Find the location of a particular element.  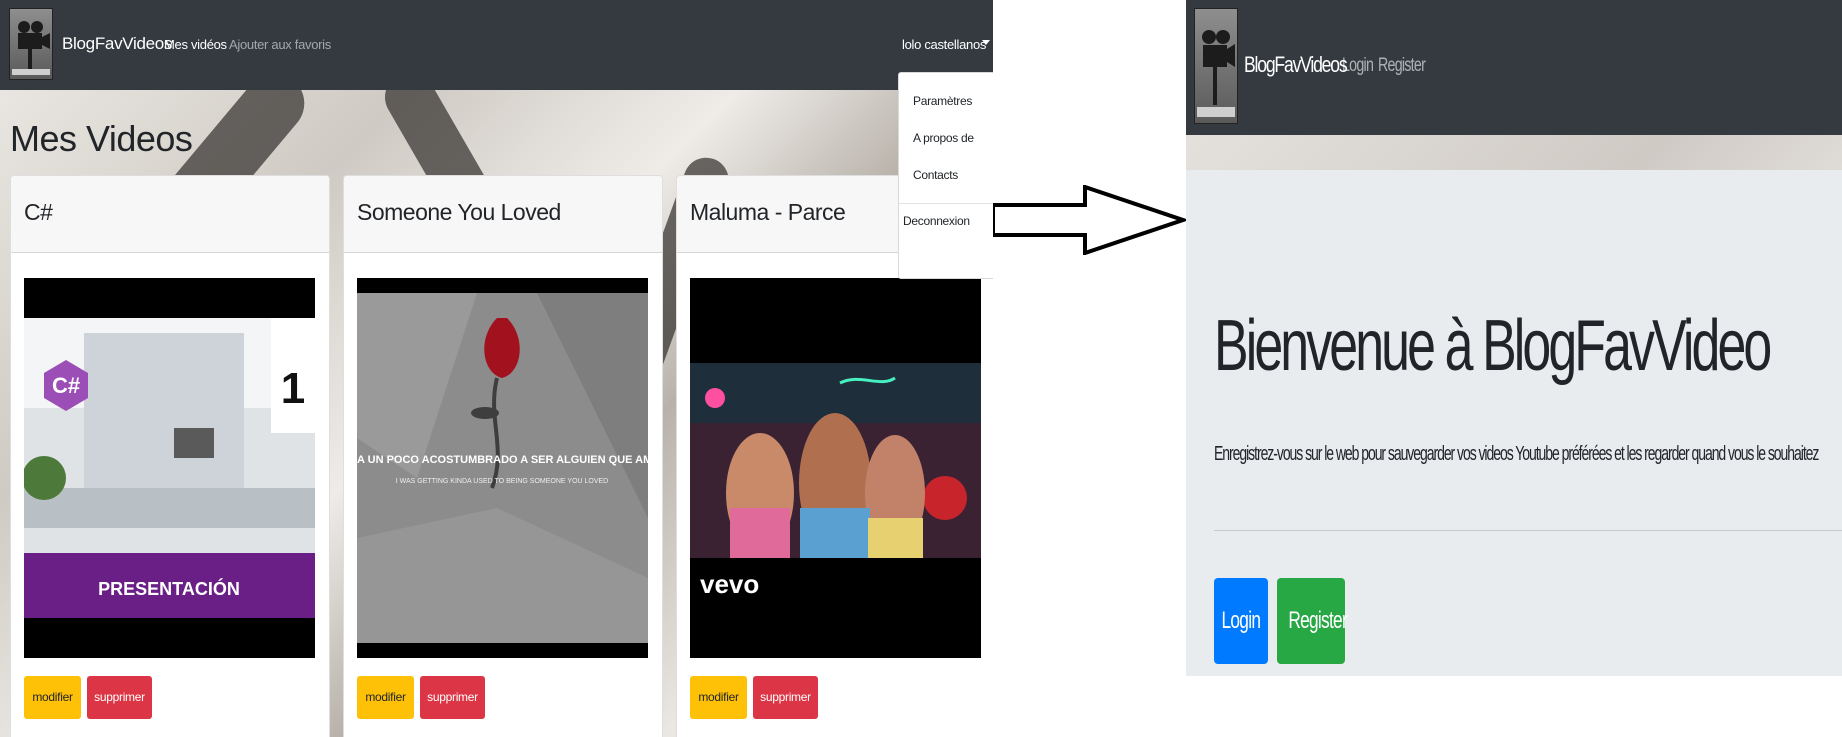

chevron-down-icon is located at coordinates (986, 42).